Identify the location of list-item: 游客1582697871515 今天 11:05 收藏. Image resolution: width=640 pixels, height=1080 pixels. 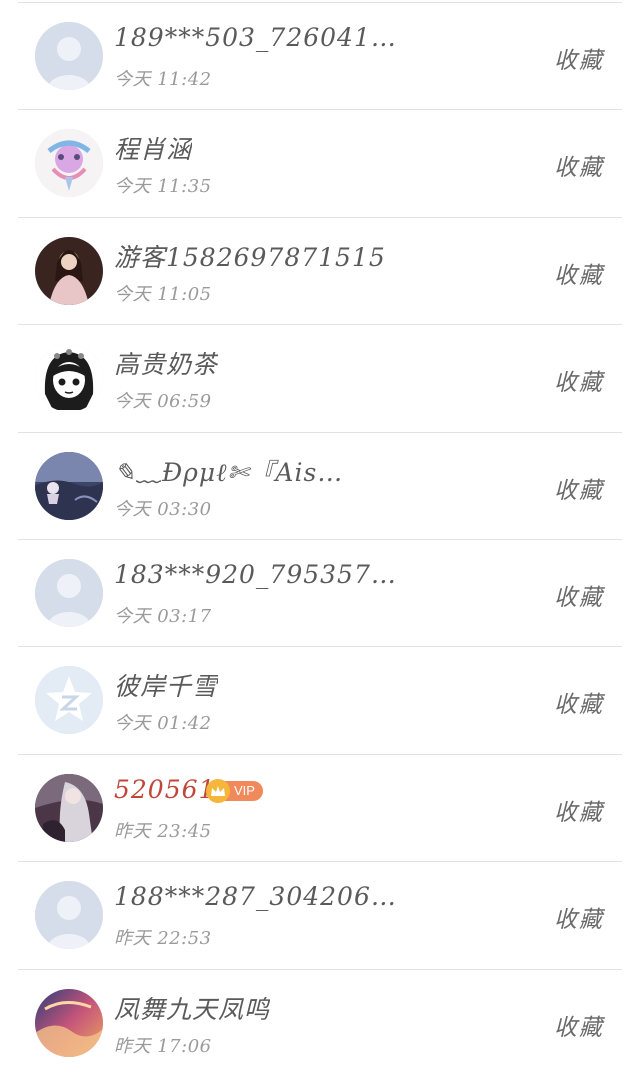
(320, 272).